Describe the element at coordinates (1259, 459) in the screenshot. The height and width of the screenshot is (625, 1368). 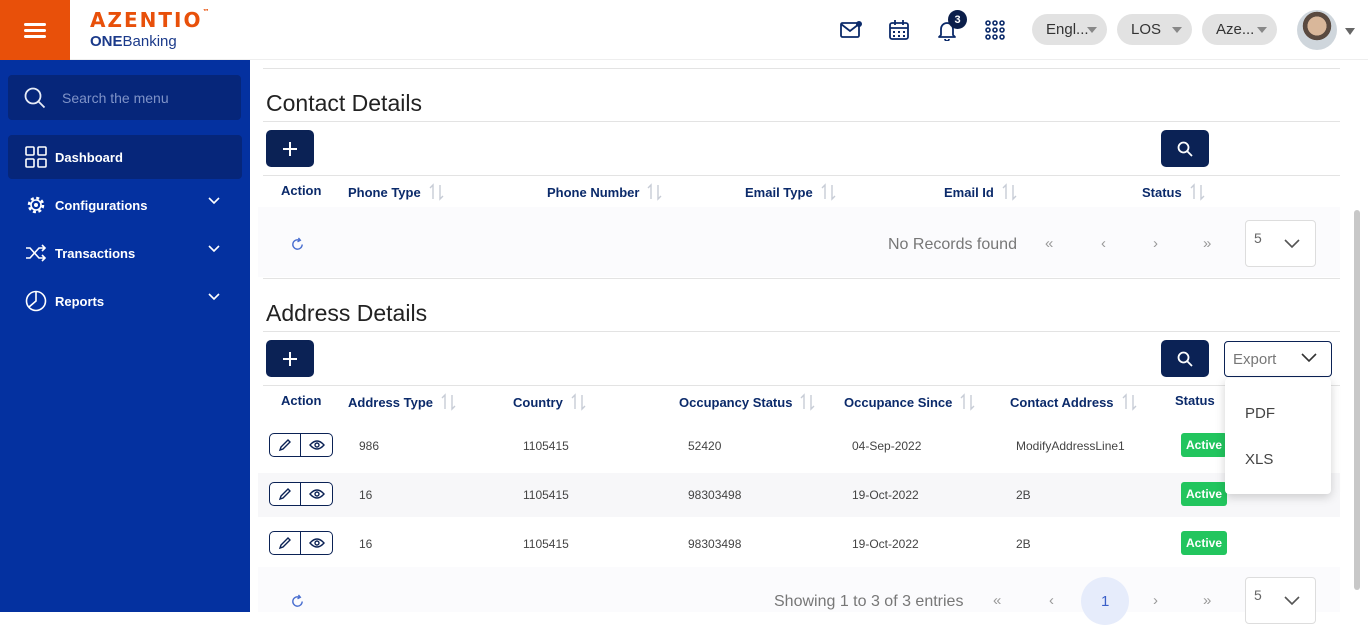
I see `export-option-xls: XLS` at that location.